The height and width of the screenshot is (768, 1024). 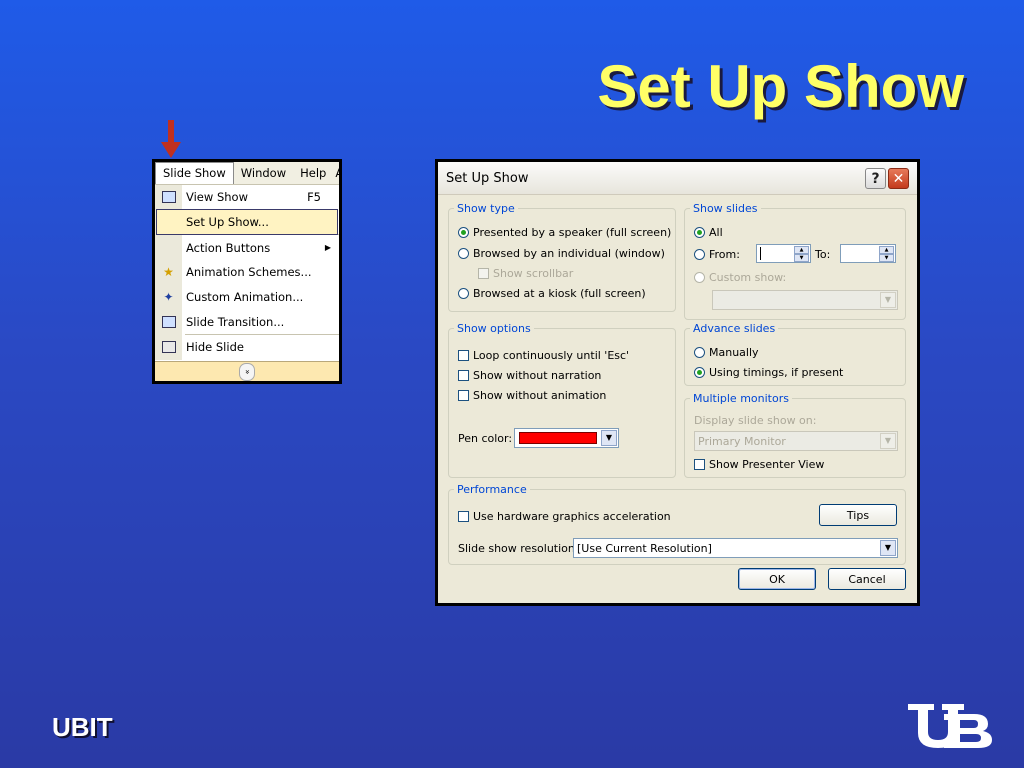 What do you see at coordinates (759, 464) in the screenshot?
I see `show-presenter-view-checkbox: Show Presenter View` at bounding box center [759, 464].